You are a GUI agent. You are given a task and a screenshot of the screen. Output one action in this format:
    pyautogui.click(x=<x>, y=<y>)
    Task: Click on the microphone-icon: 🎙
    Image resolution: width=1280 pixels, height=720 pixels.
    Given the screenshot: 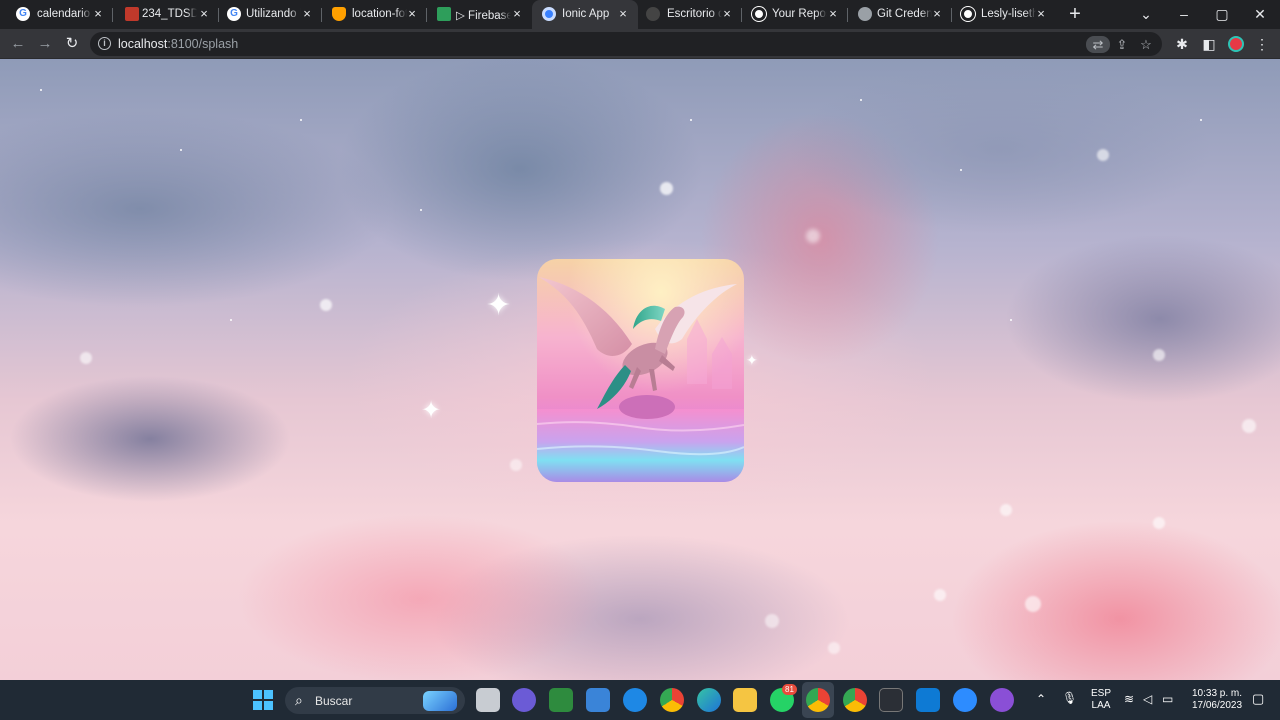 What is the action you would take?
    pyautogui.click(x=1069, y=698)
    